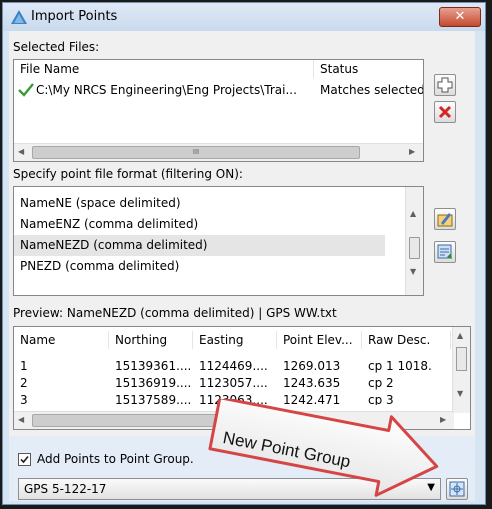 The image size is (492, 509). I want to click on app-triangle-icon, so click(19, 17).